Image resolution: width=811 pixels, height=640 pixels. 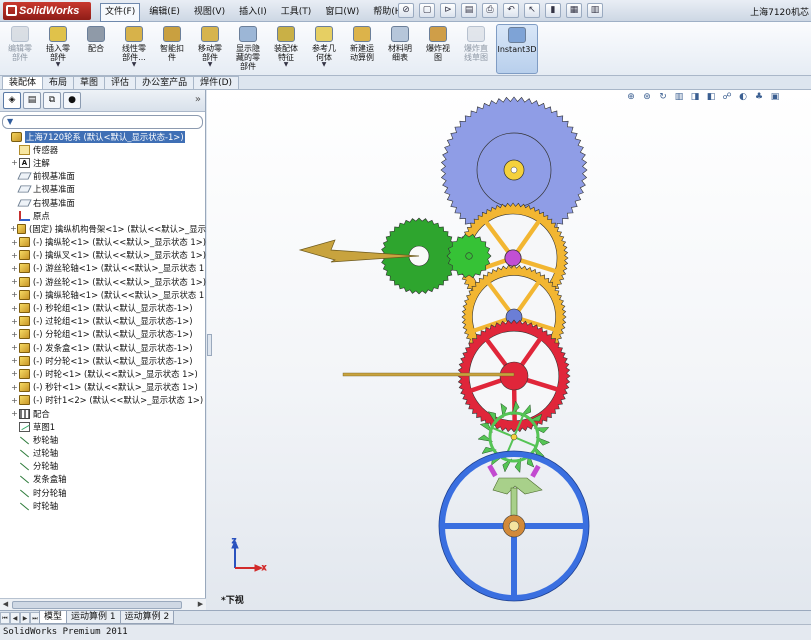 What do you see at coordinates (104, 189) in the screenshot?
I see `tree-node: 上视基准面` at bounding box center [104, 189].